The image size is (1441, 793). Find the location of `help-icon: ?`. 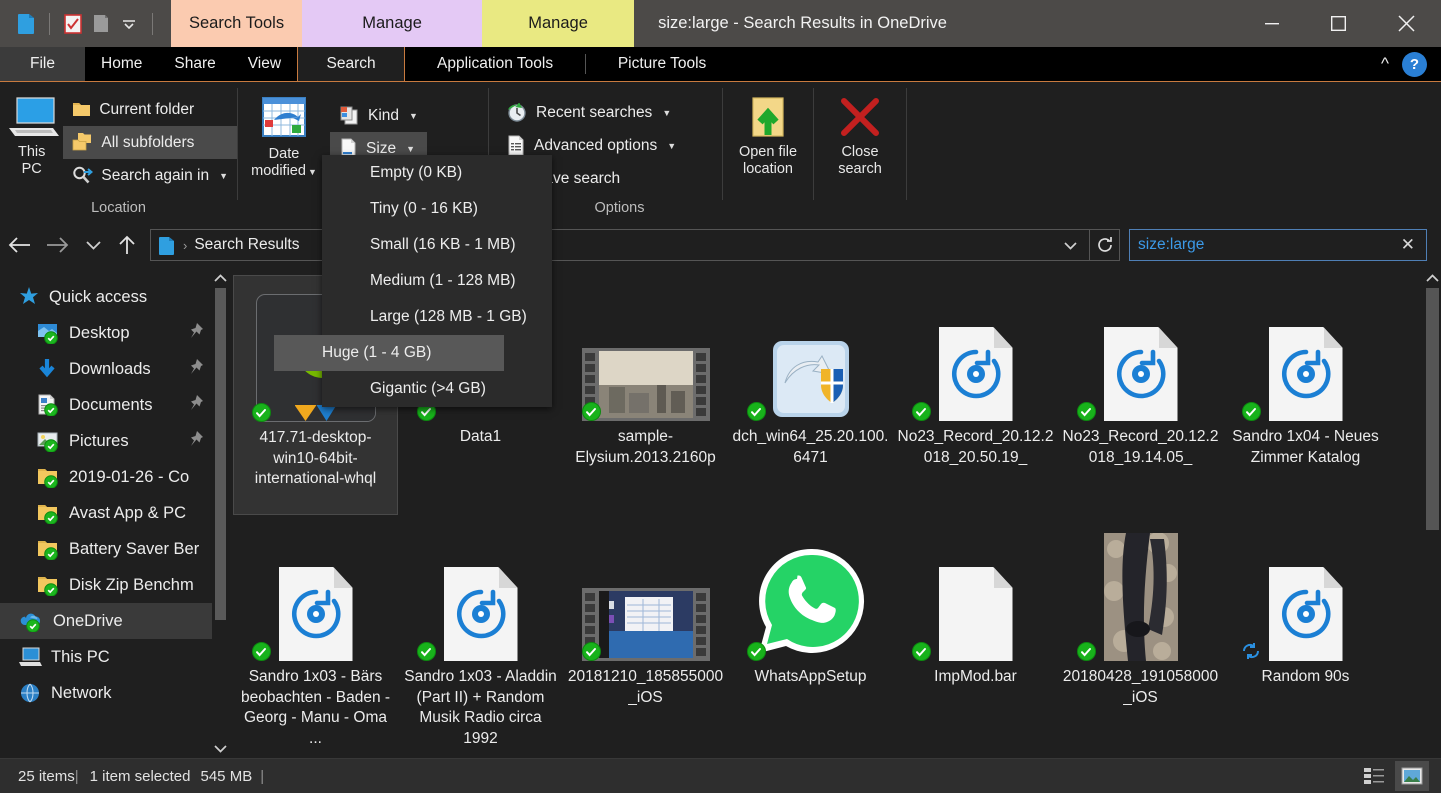

help-icon: ? is located at coordinates (1414, 64).